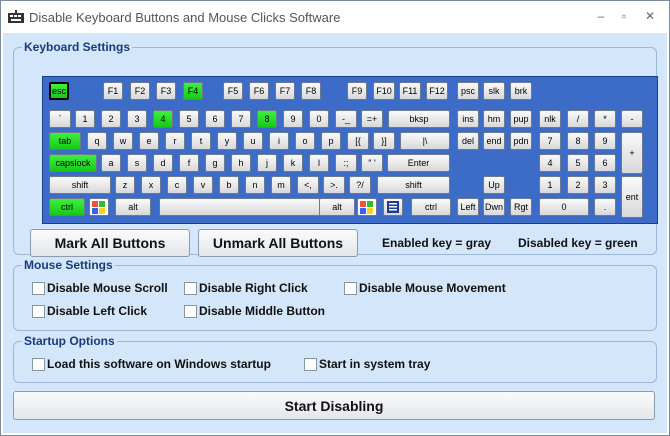  What do you see at coordinates (605, 141) in the screenshot?
I see `key-np9: 9` at bounding box center [605, 141].